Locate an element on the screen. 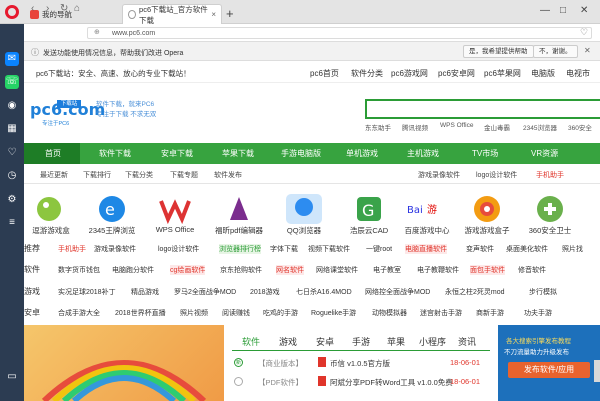  row-link: 阅读赚钱 is located at coordinates (236, 313).